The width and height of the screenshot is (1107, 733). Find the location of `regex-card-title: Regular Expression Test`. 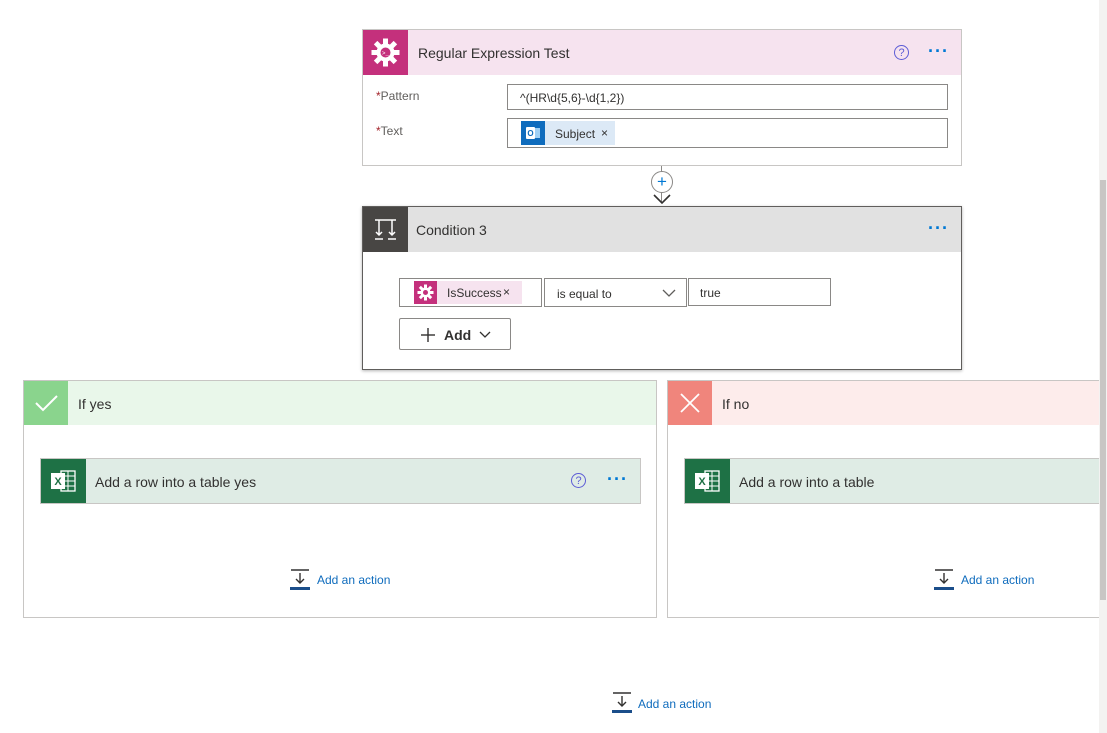

regex-card-title: Regular Expression Test is located at coordinates (494, 53).